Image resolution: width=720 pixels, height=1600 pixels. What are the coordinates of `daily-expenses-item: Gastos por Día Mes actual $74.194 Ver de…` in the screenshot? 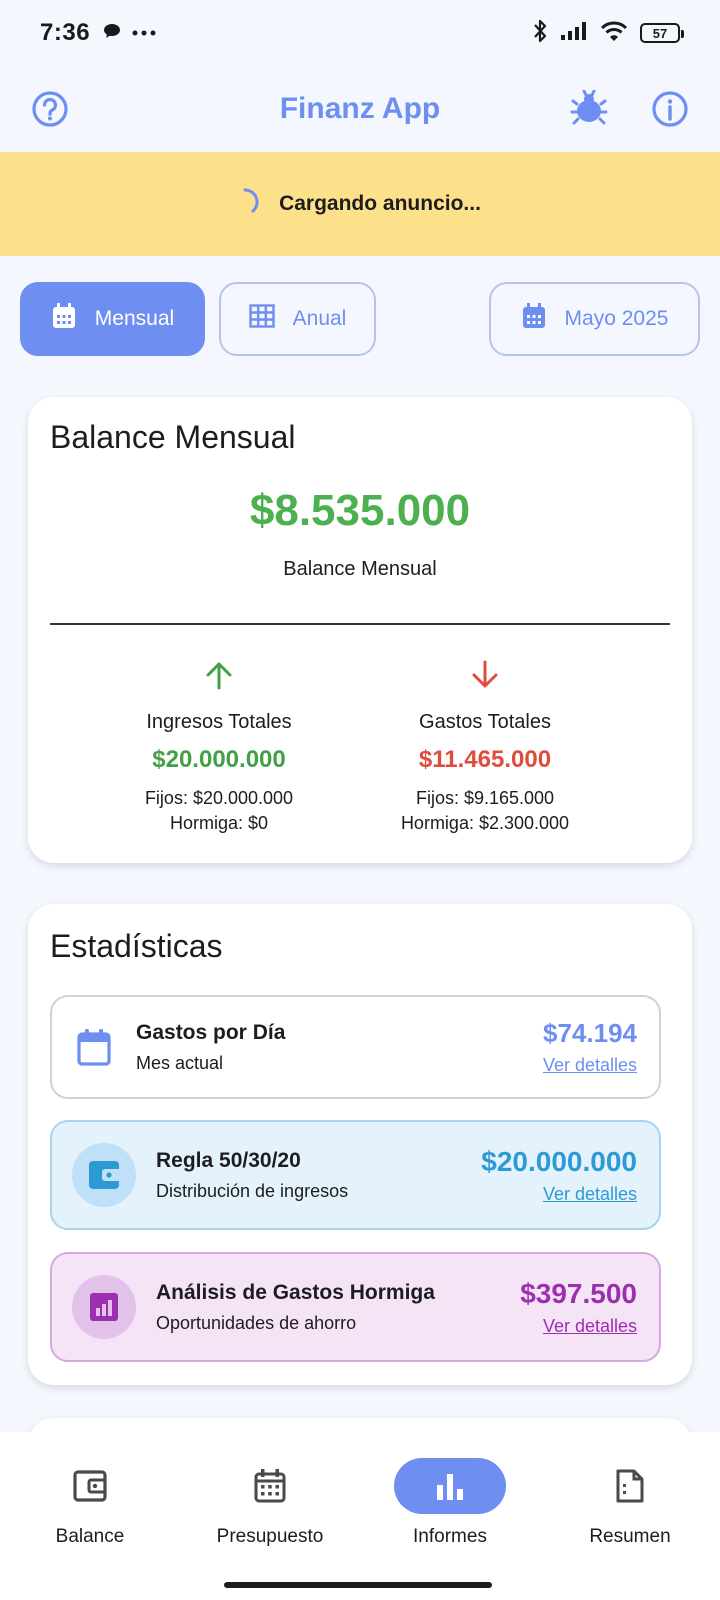 It's located at (355, 1047).